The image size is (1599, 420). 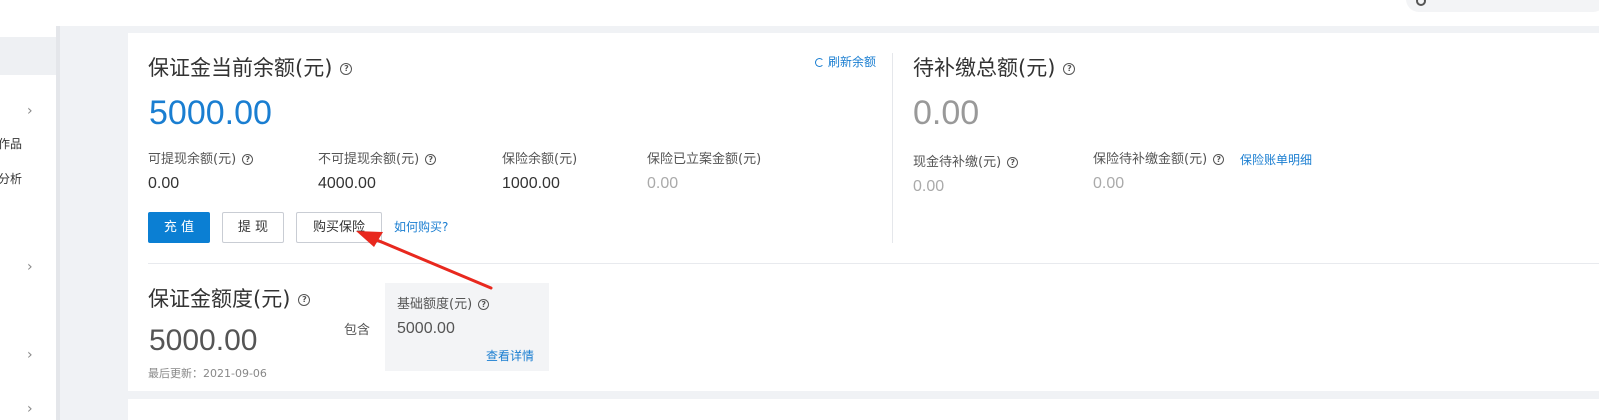 I want to click on deposit-title: 保证金当前余额(元)?, so click(x=250, y=68).